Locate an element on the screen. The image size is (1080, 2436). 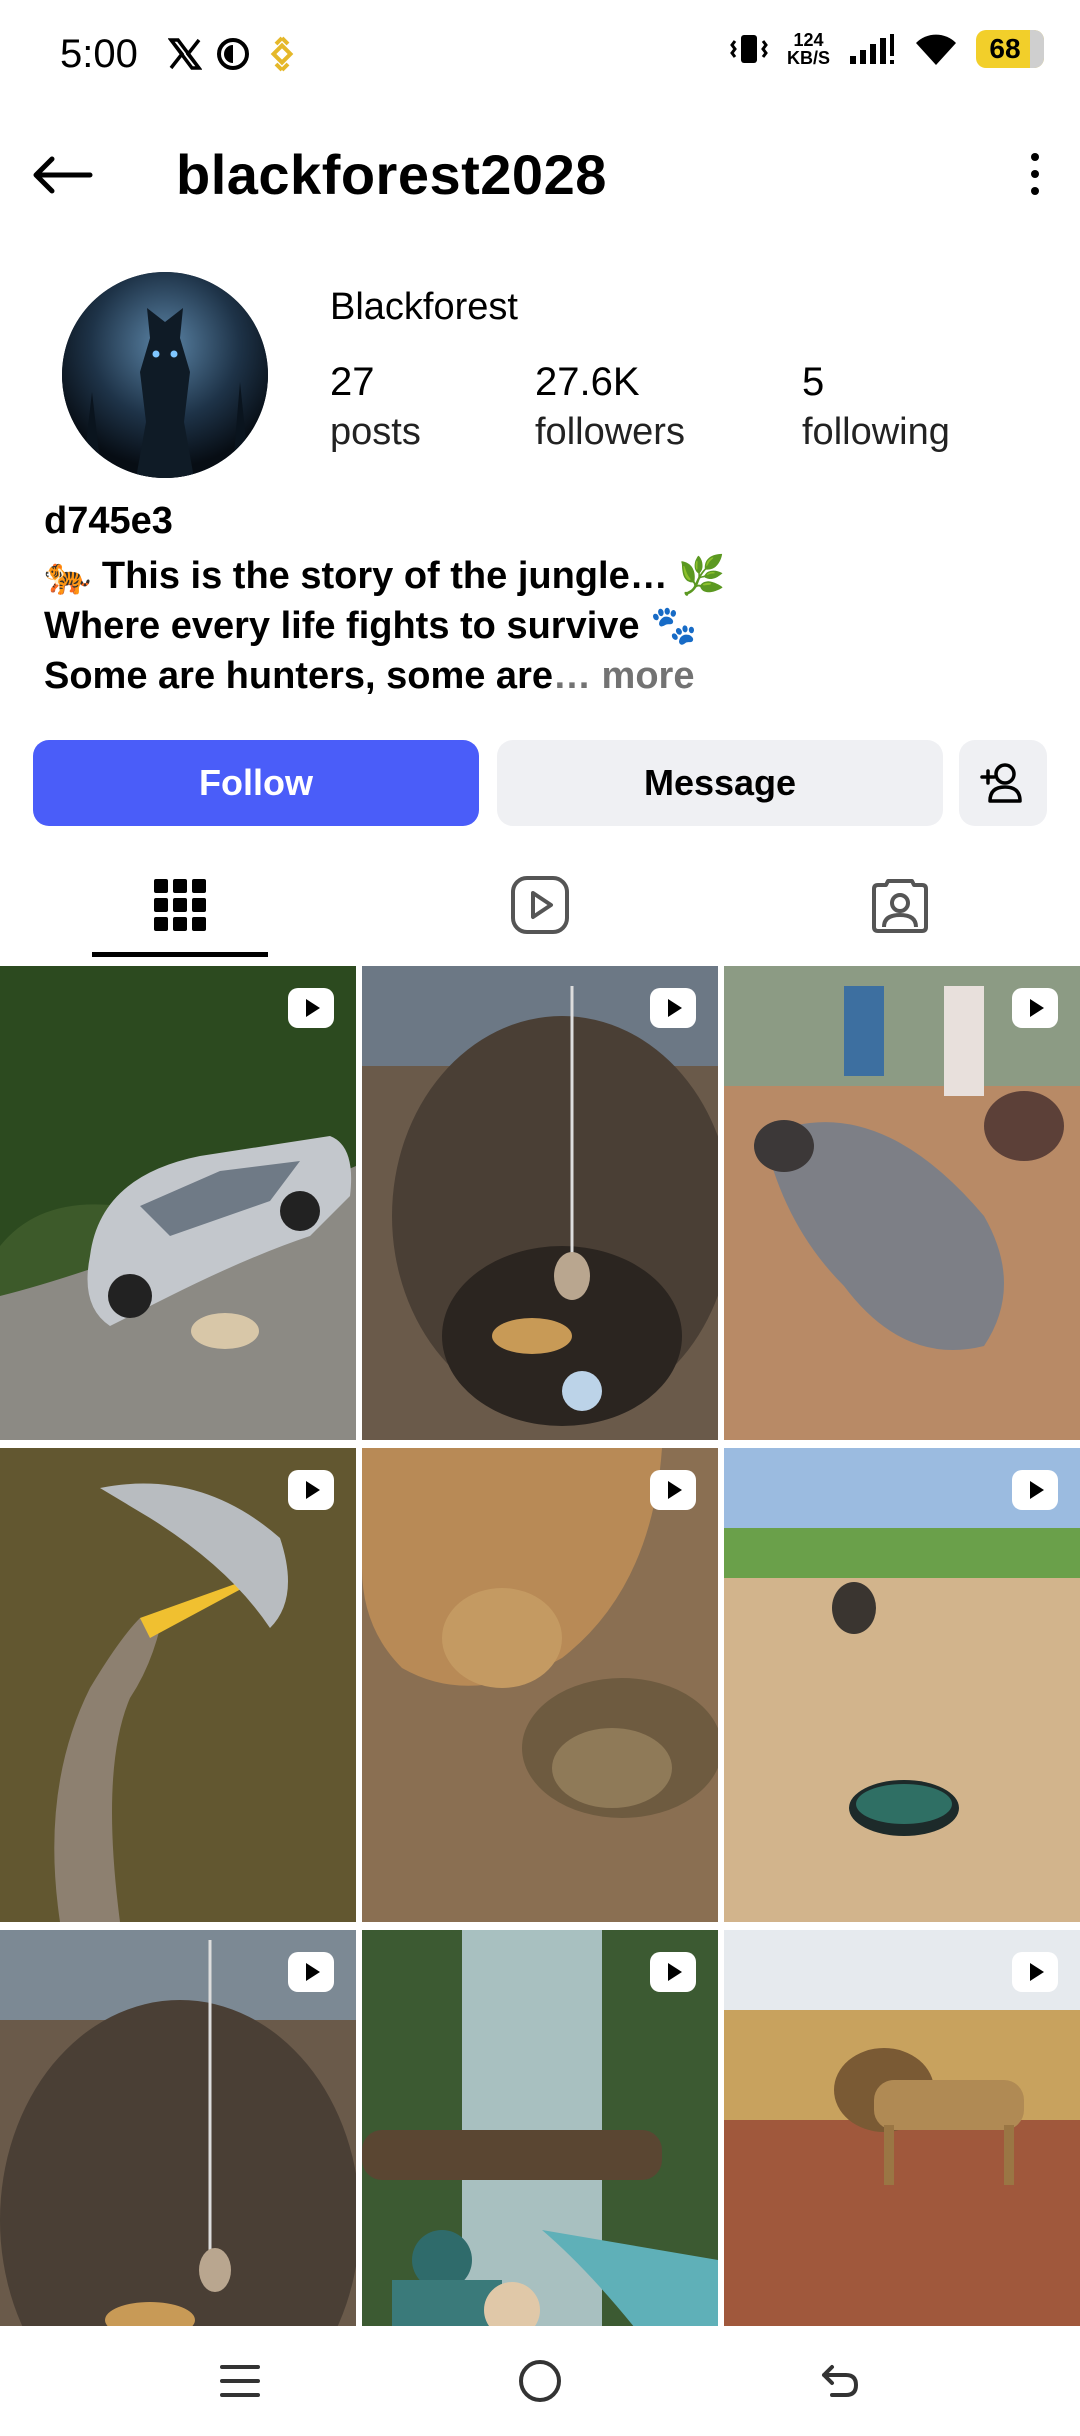
tagged-icon is located at coordinates (900, 906).